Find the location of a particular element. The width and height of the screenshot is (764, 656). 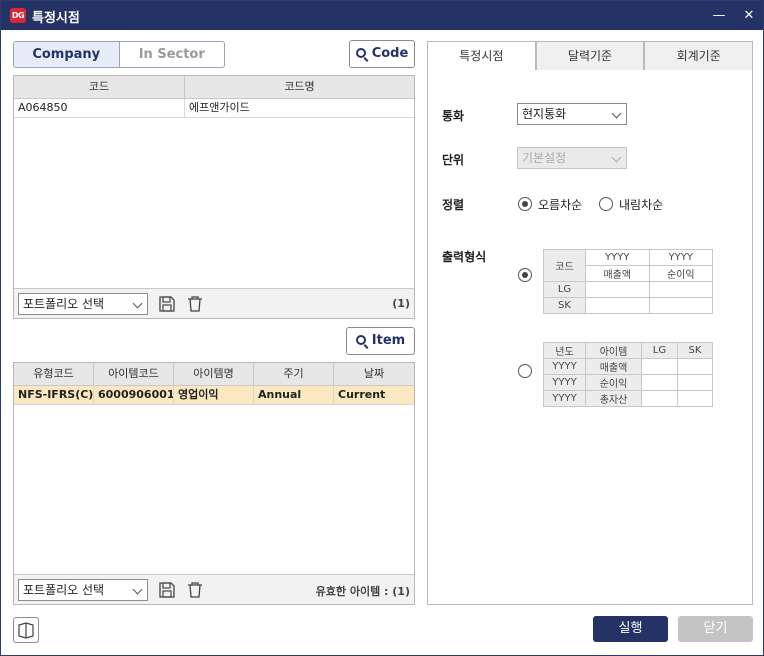

code-button: Code is located at coordinates (382, 54).